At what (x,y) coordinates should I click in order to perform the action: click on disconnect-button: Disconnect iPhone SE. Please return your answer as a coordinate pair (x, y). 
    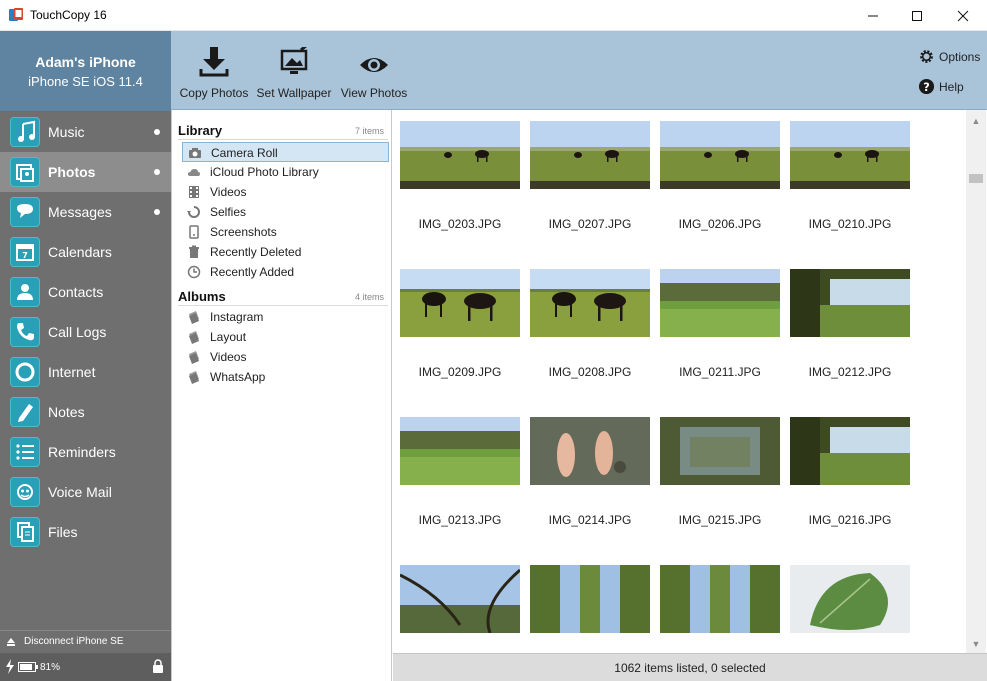
    Looking at the image, I should click on (85, 641).